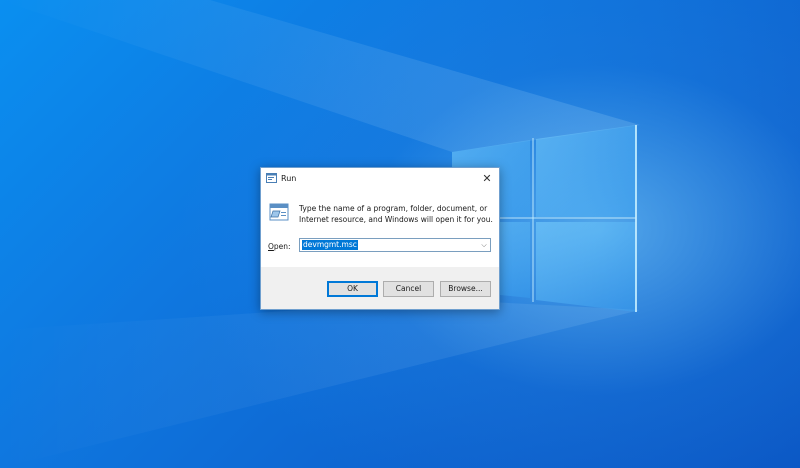 Image resolution: width=800 pixels, height=468 pixels. Describe the element at coordinates (380, 178) in the screenshot. I see `dialog-titlebar: Run ✕` at that location.